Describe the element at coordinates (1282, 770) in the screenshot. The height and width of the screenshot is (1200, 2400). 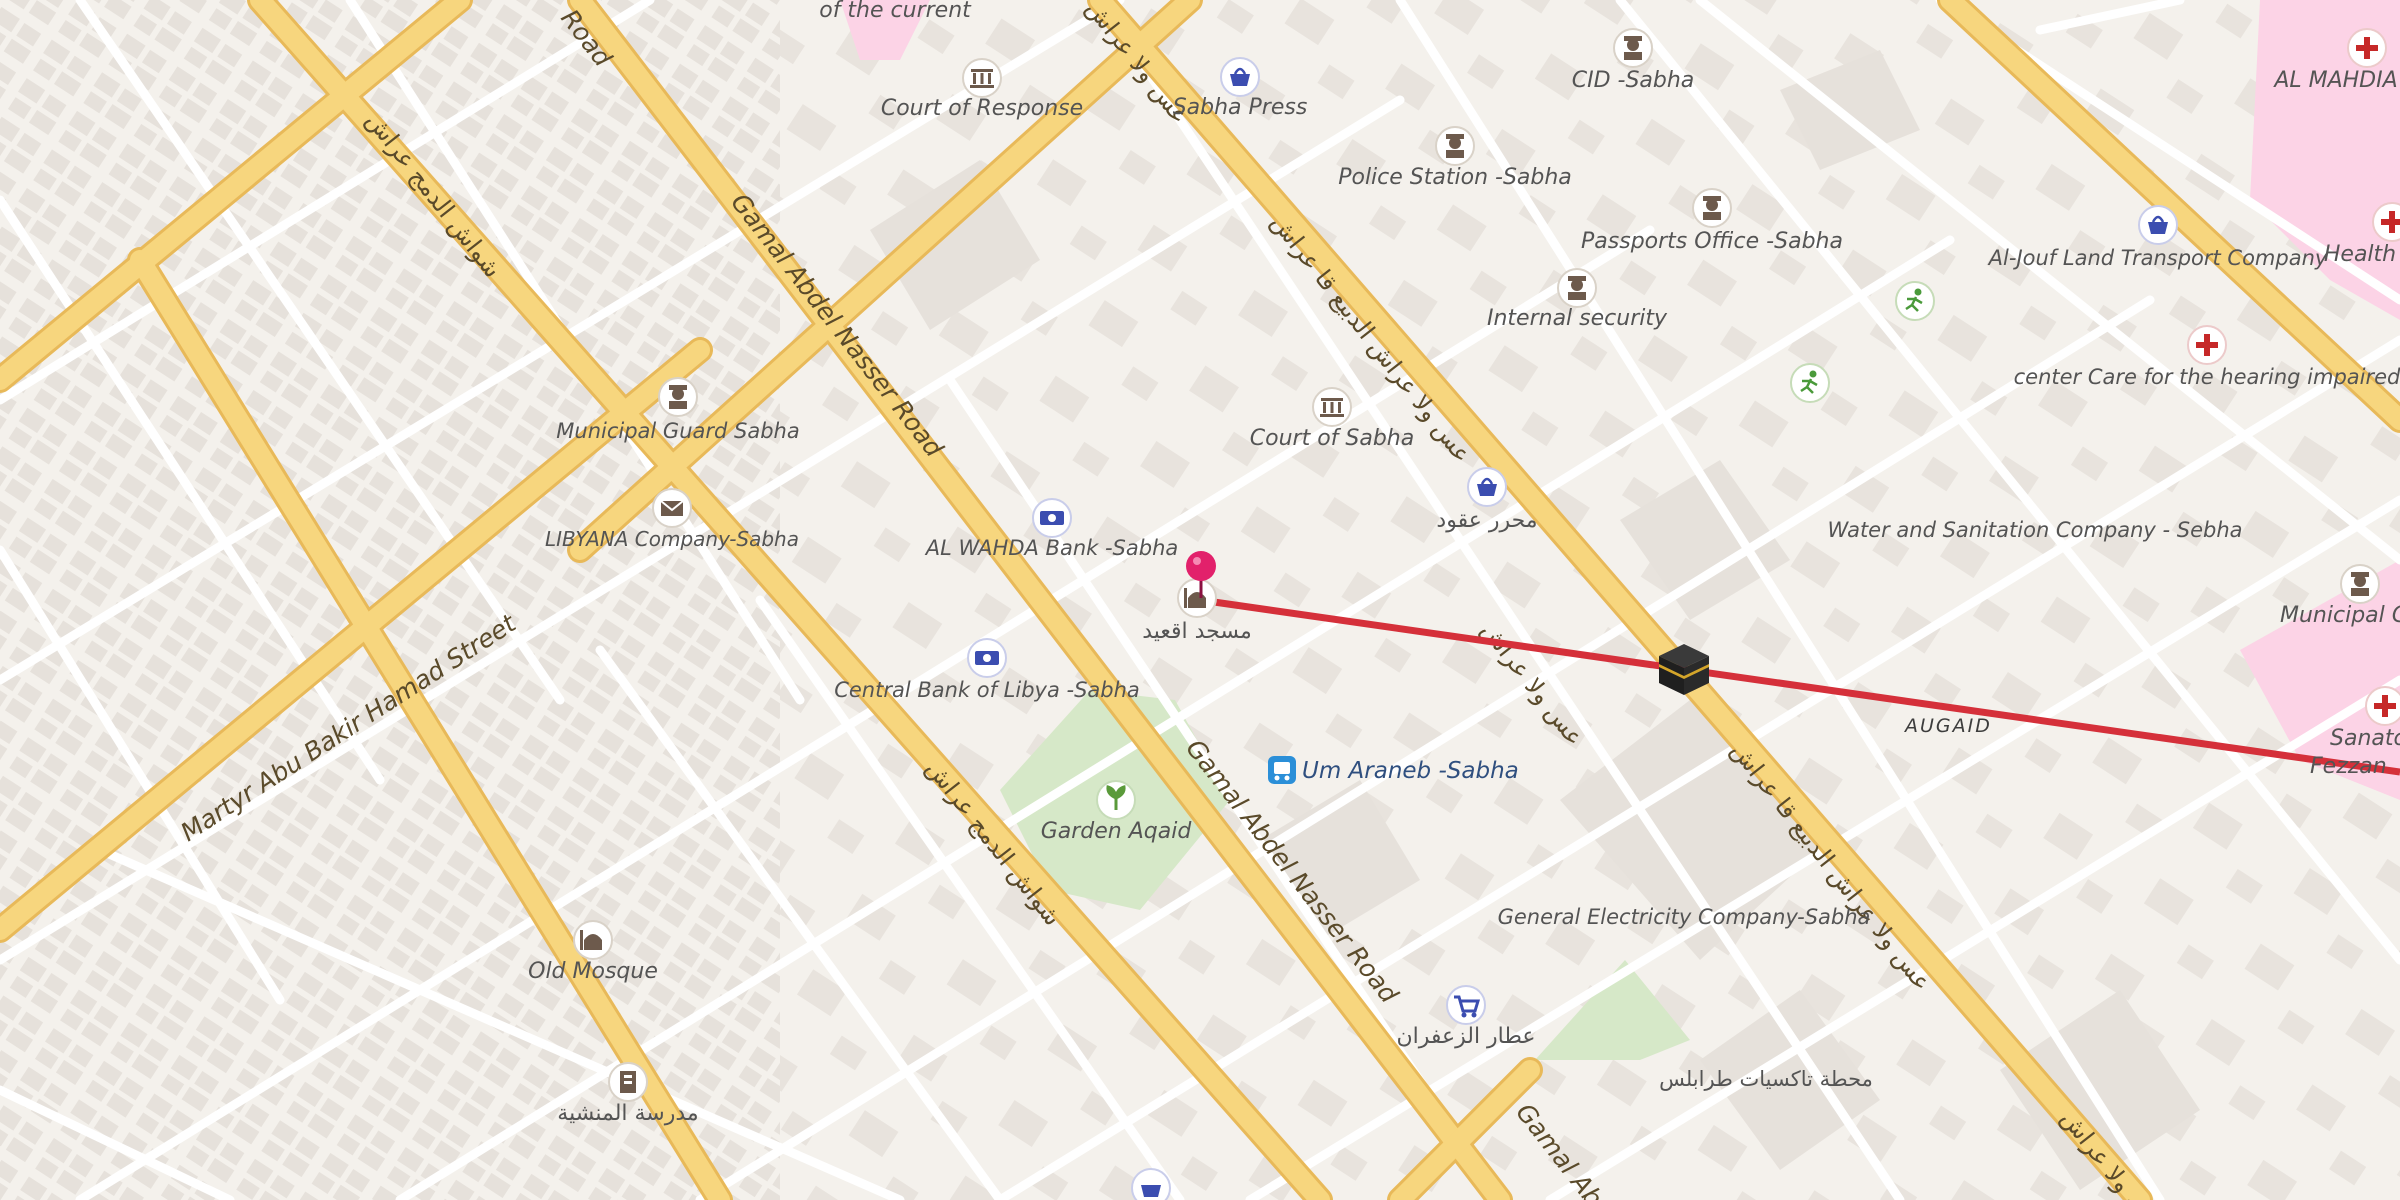
I see `bus-icon` at that location.